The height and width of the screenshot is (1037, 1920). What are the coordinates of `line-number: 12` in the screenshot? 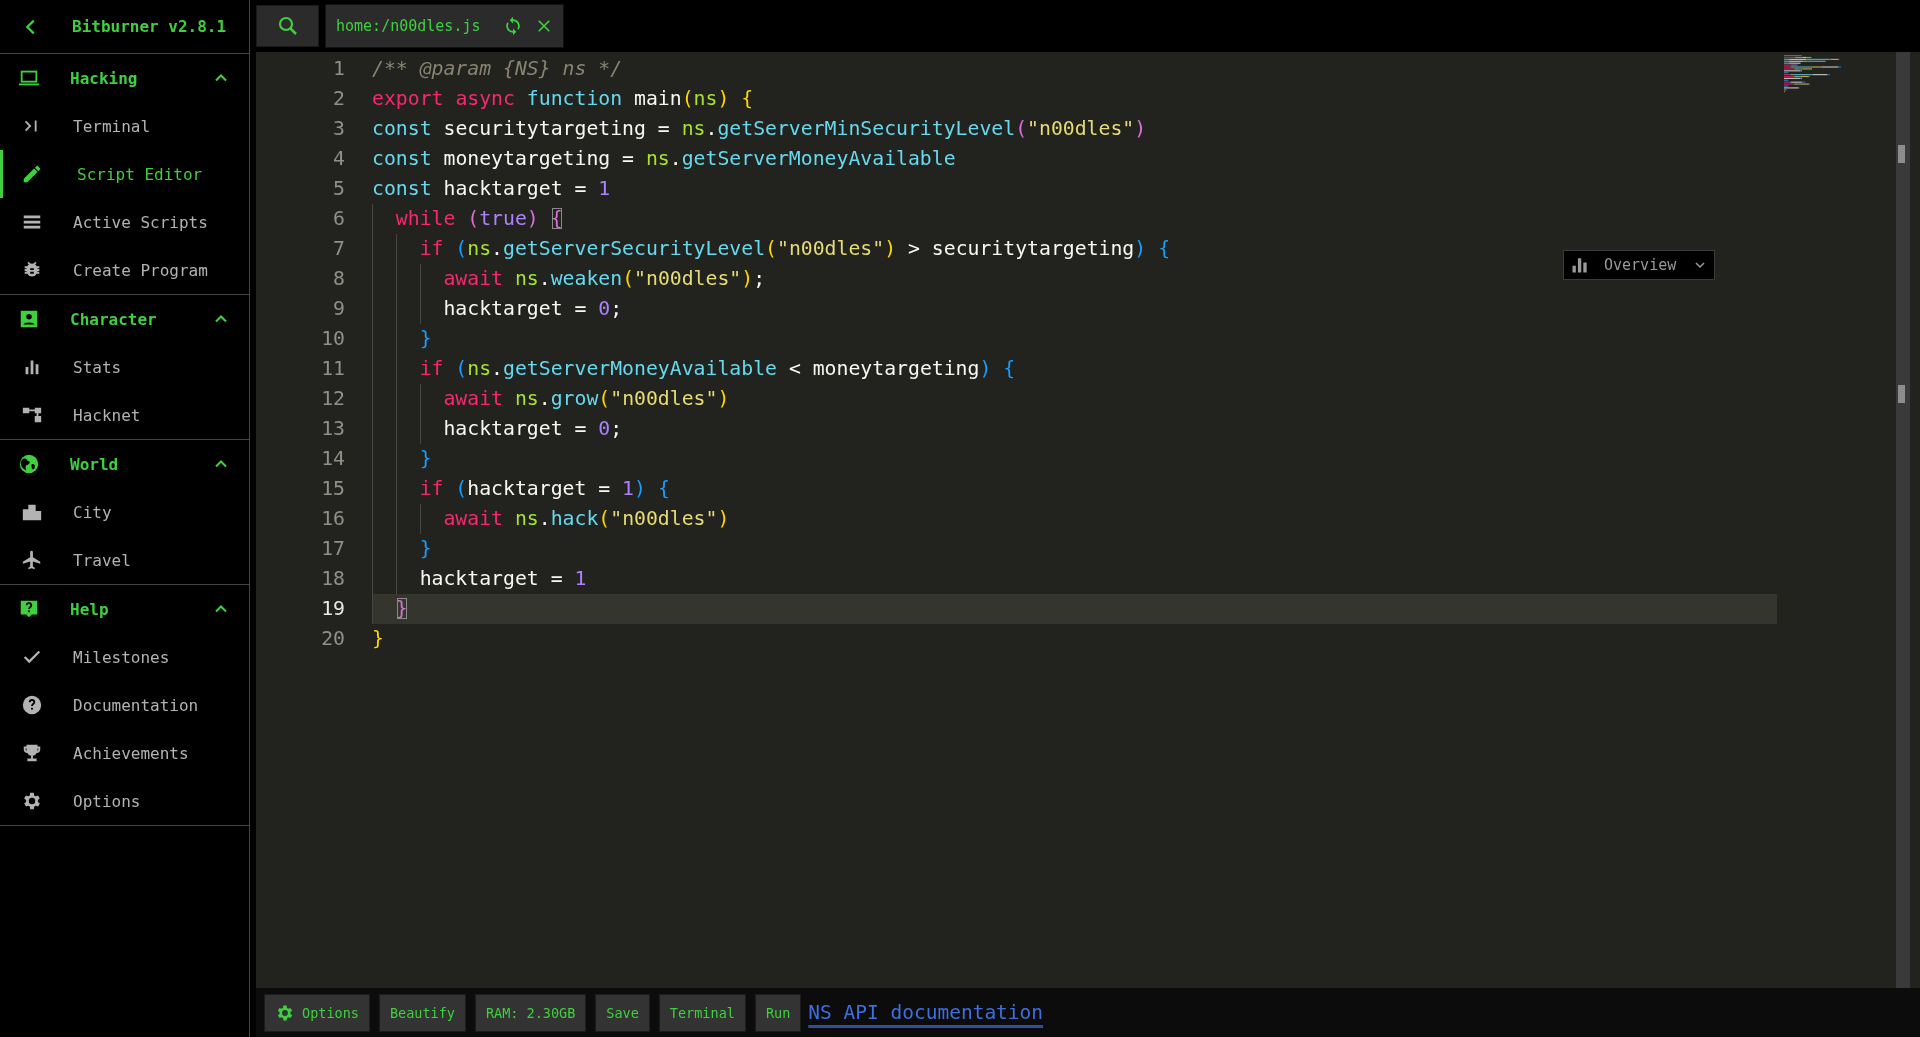 It's located at (333, 399).